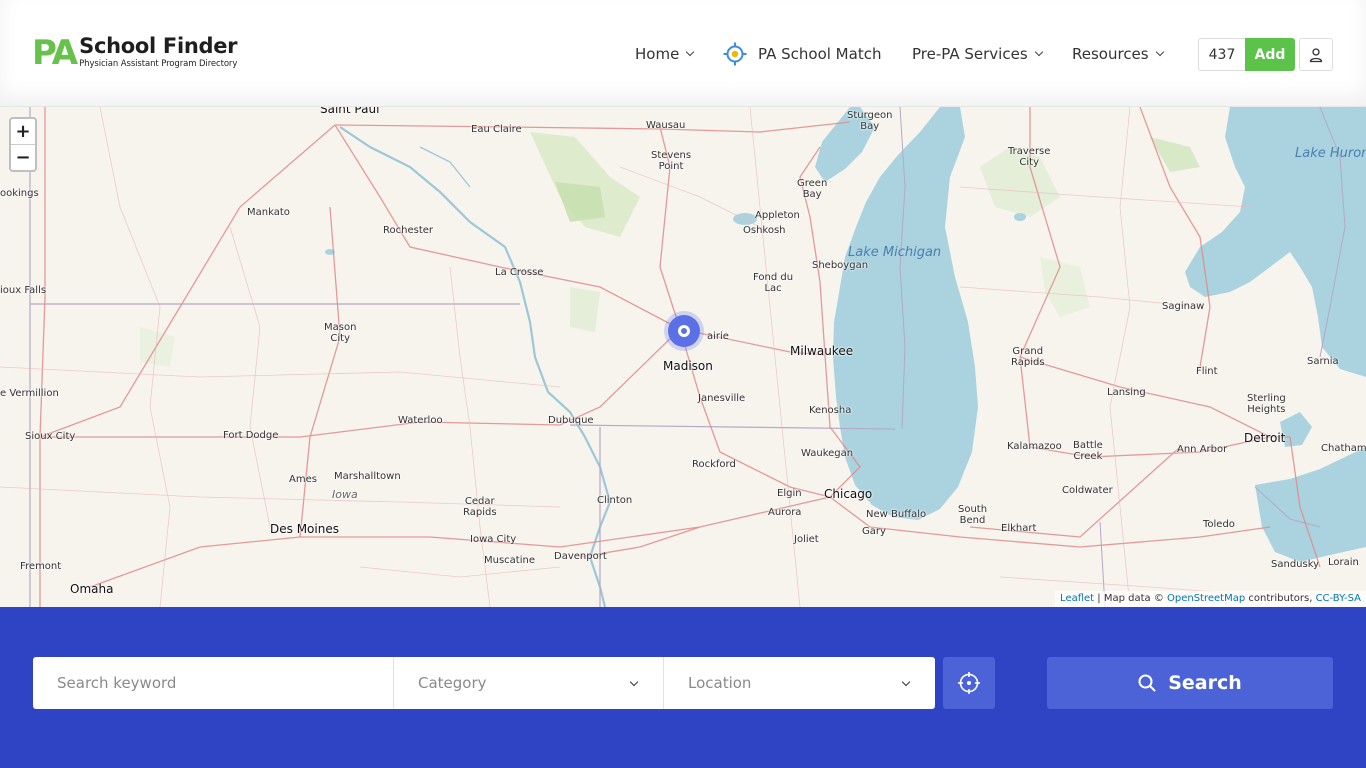 Image resolution: width=1366 pixels, height=768 pixels. I want to click on add-listing-button: Add, so click(1270, 54).